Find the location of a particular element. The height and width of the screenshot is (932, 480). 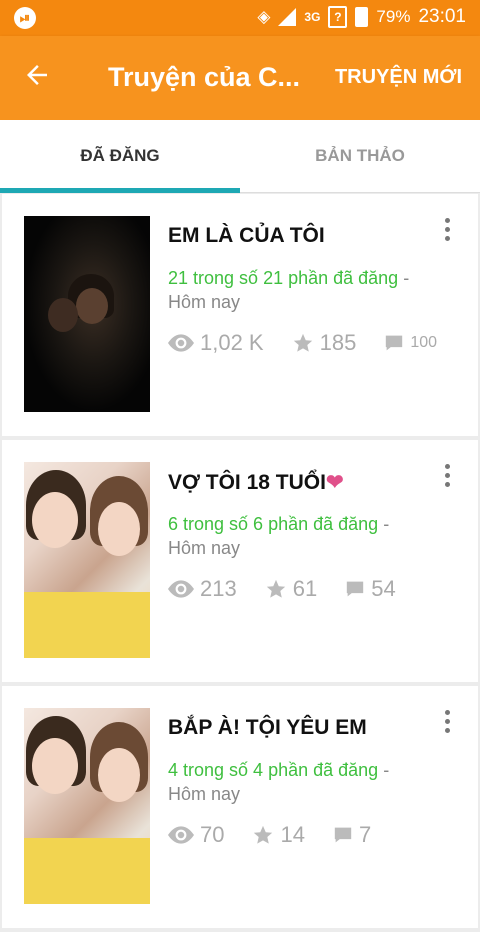

story-stats: 1,02 K 185 100 is located at coordinates (316, 343).